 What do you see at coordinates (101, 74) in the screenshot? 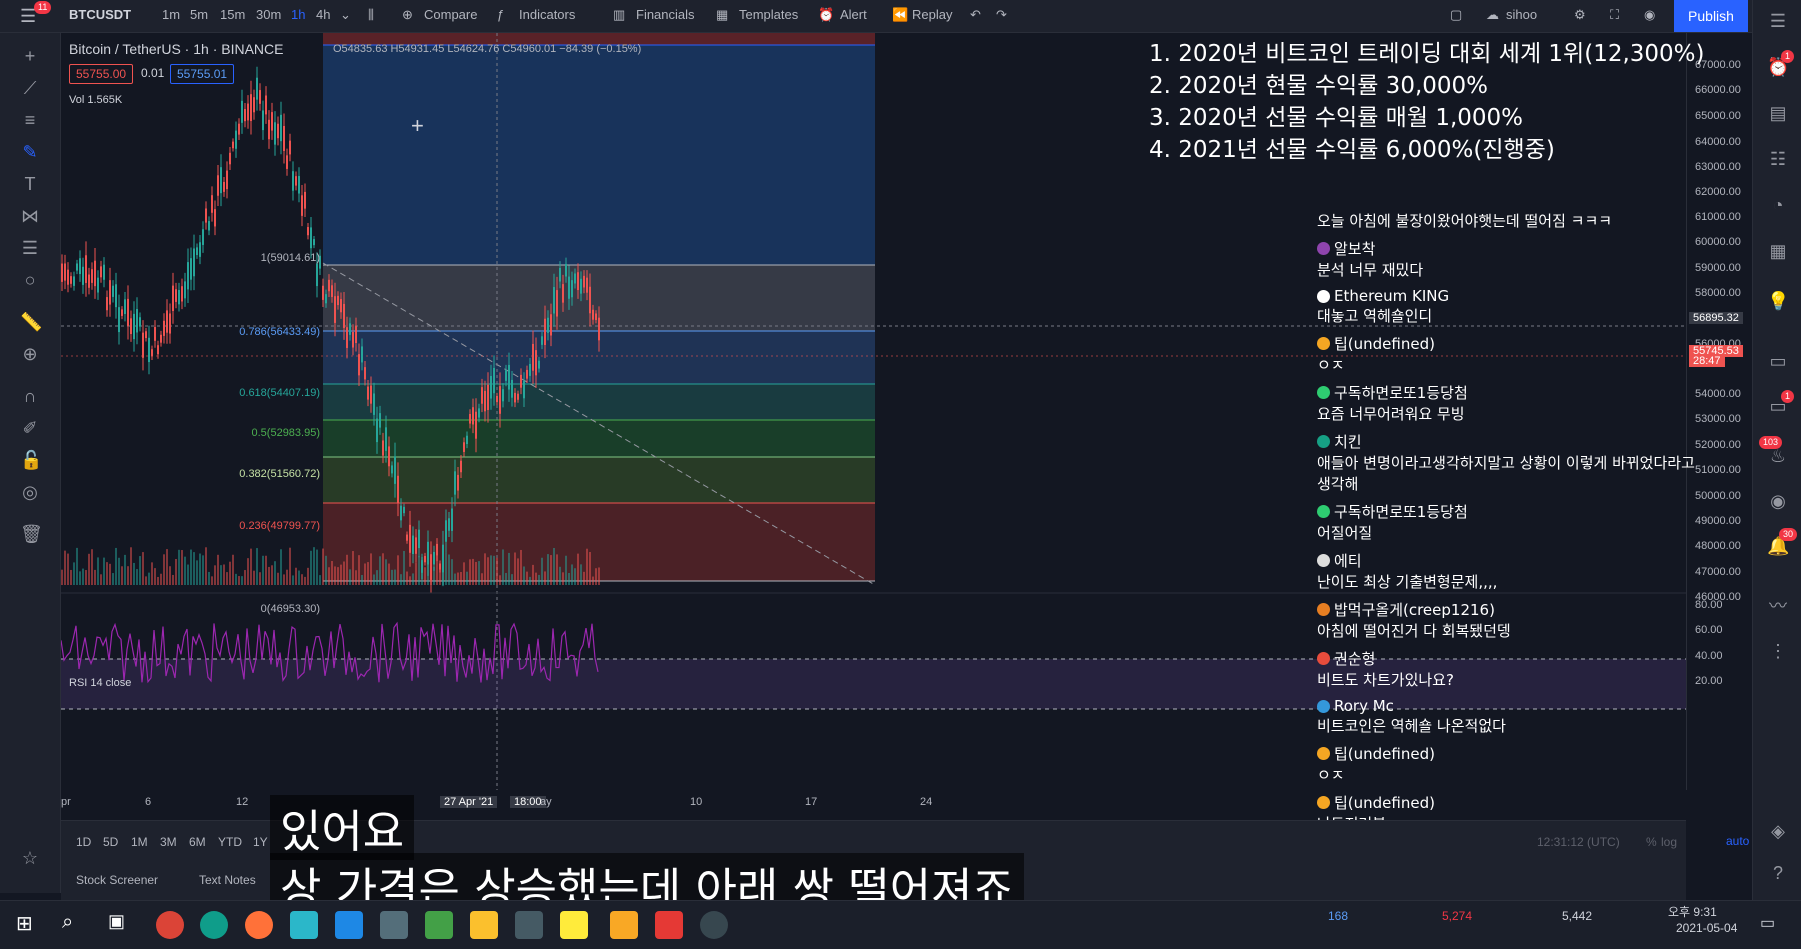
I see `sell-price-button: 55755.00` at bounding box center [101, 74].